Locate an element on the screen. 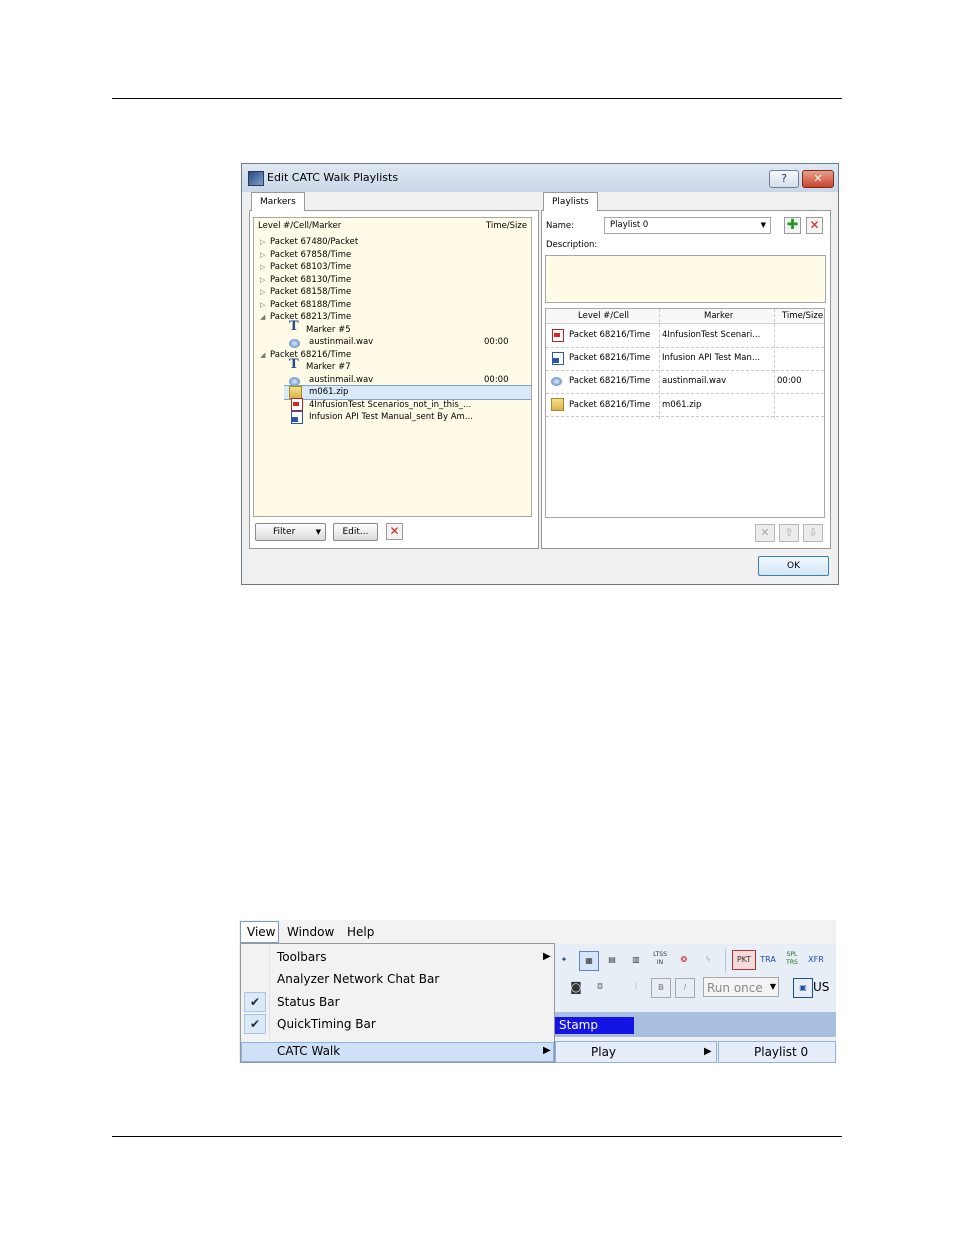  grid-icon: ▥ is located at coordinates (636, 960).